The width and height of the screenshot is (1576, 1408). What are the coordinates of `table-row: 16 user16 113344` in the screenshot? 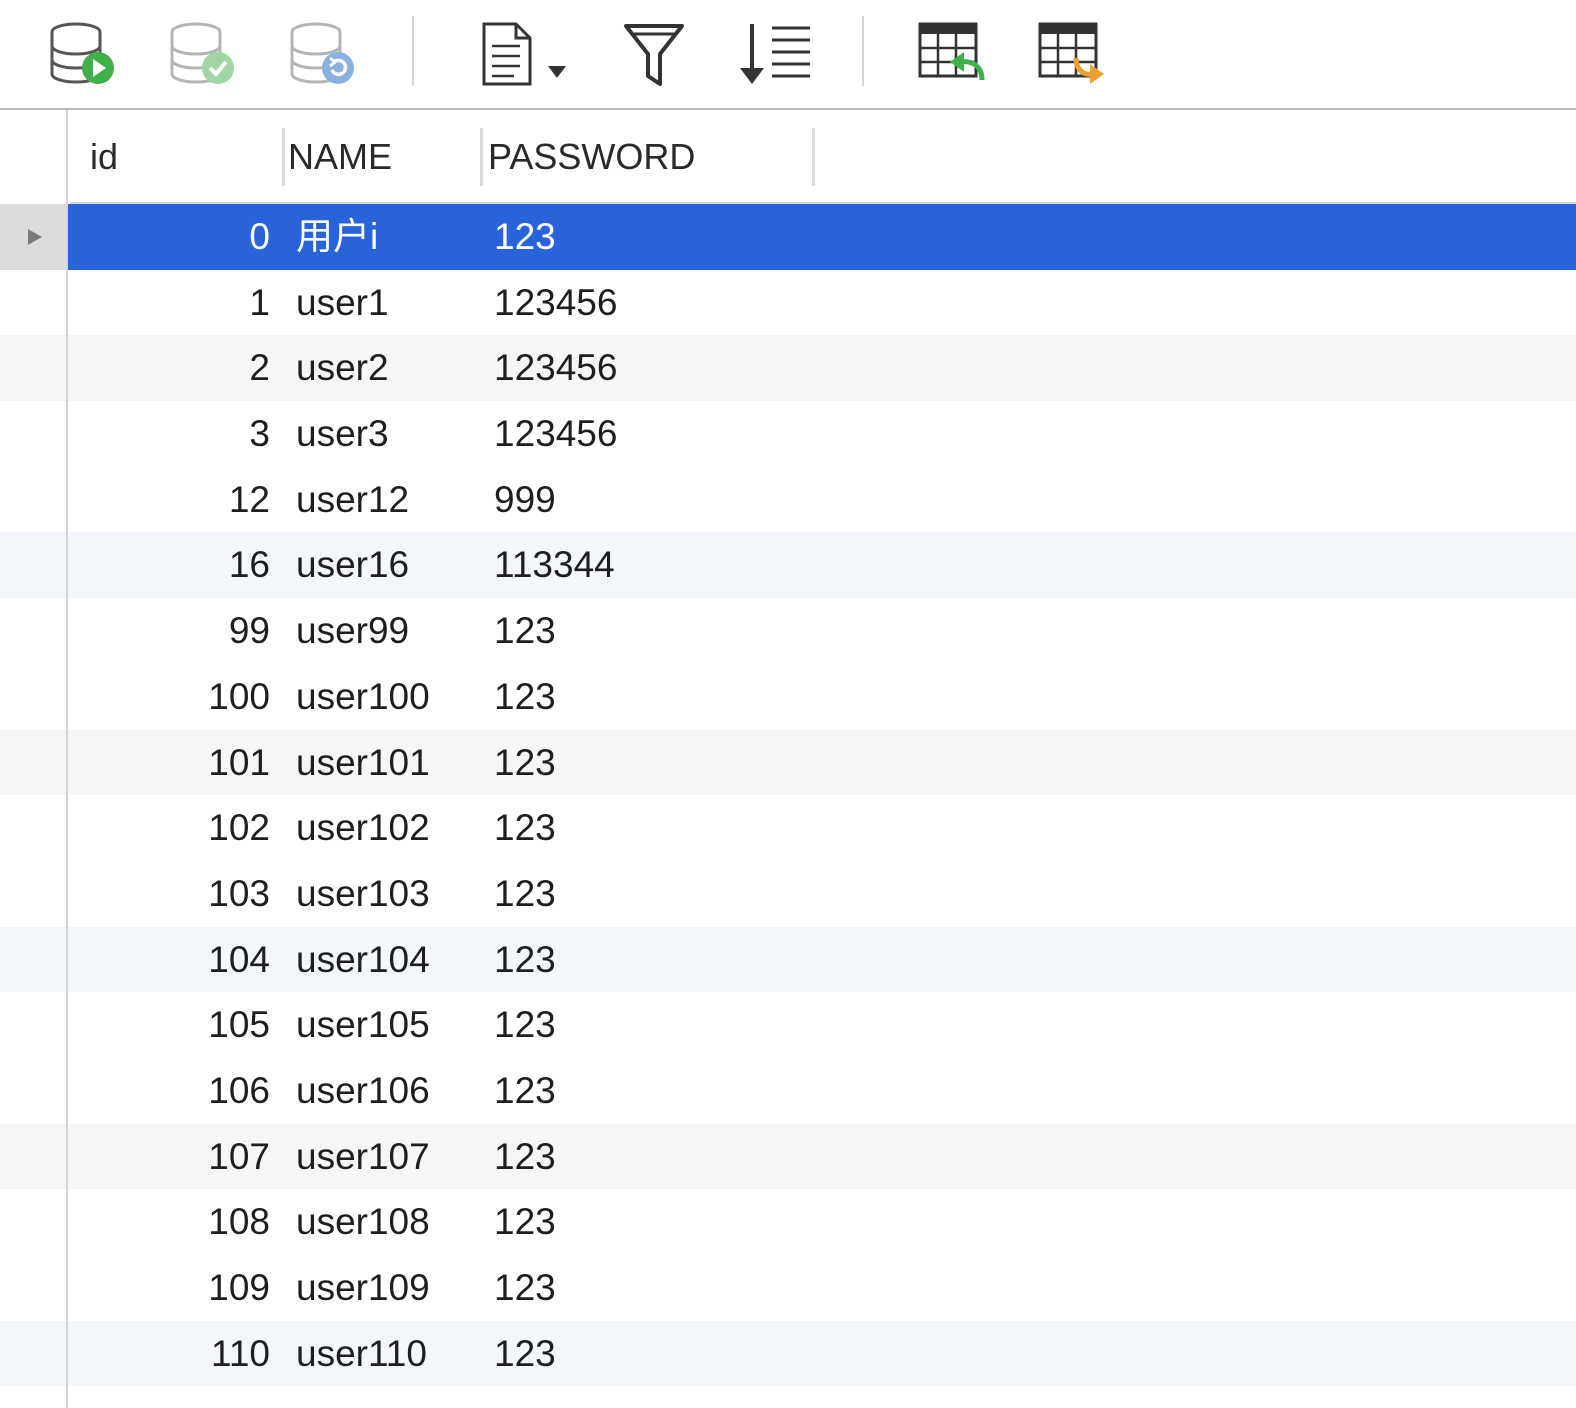 It's located at (788, 565).